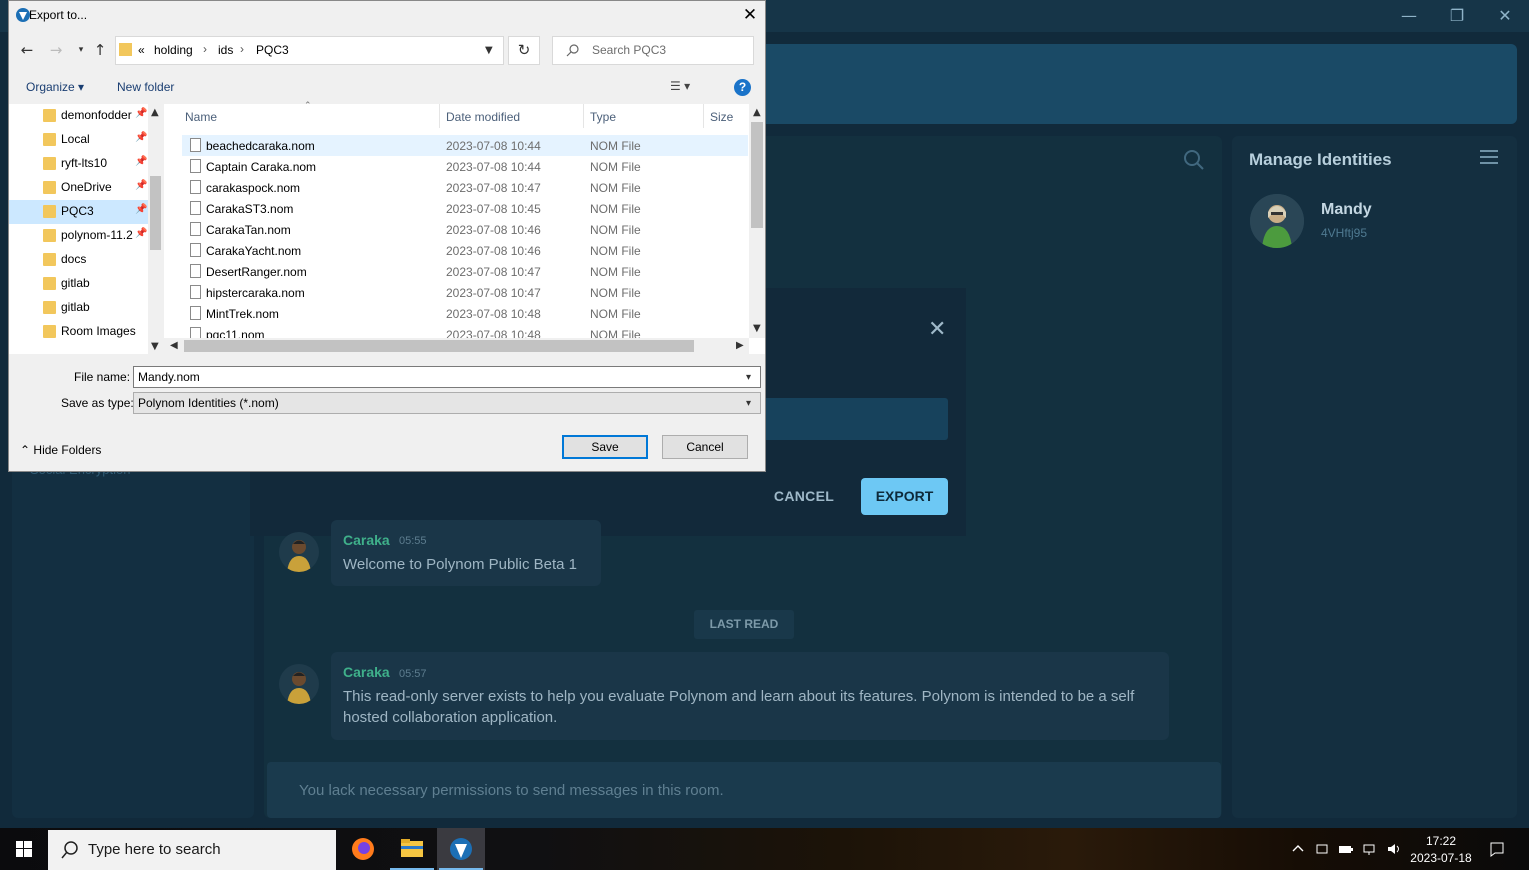  I want to click on column-name: Name, so click(201, 117).